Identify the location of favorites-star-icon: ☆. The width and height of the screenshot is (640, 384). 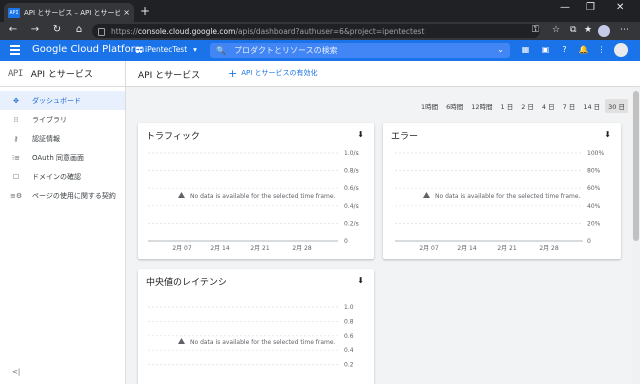
(556, 30).